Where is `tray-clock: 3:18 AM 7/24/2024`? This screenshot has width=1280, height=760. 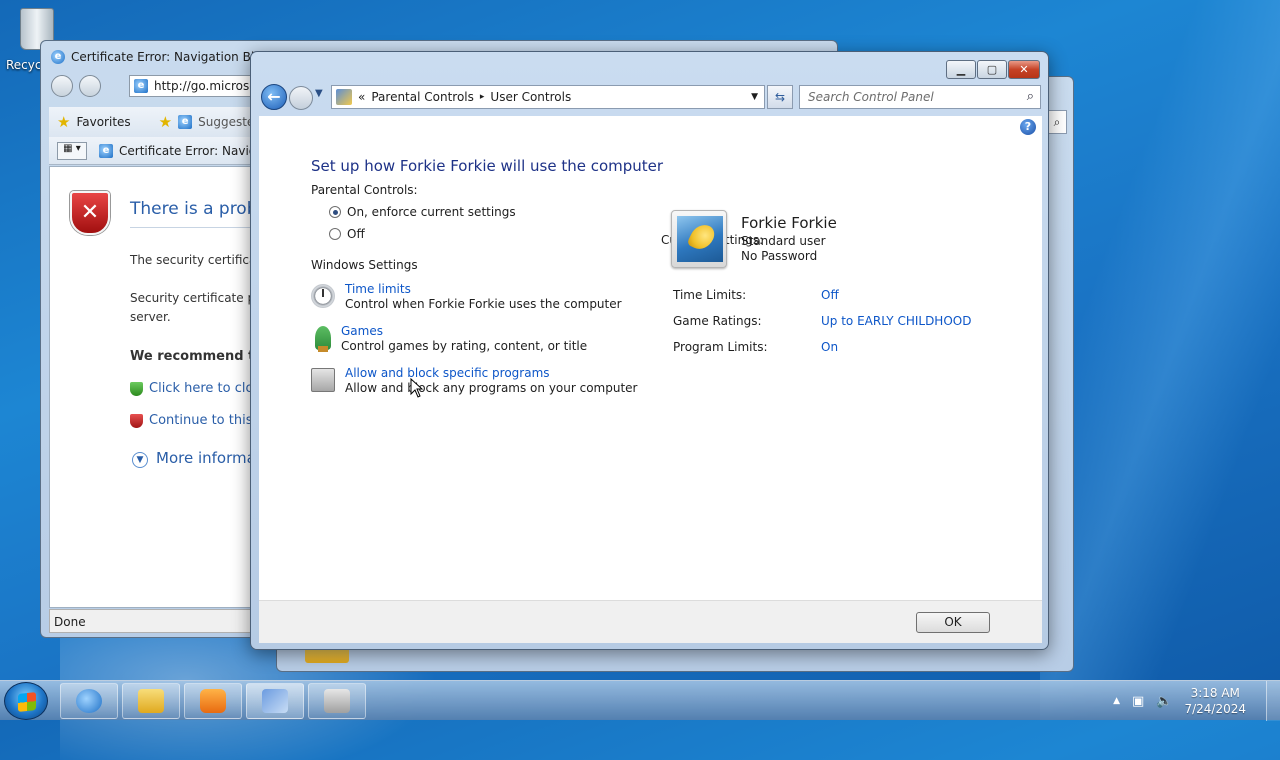
tray-clock: 3:18 AM 7/24/2024 is located at coordinates (1215, 701).